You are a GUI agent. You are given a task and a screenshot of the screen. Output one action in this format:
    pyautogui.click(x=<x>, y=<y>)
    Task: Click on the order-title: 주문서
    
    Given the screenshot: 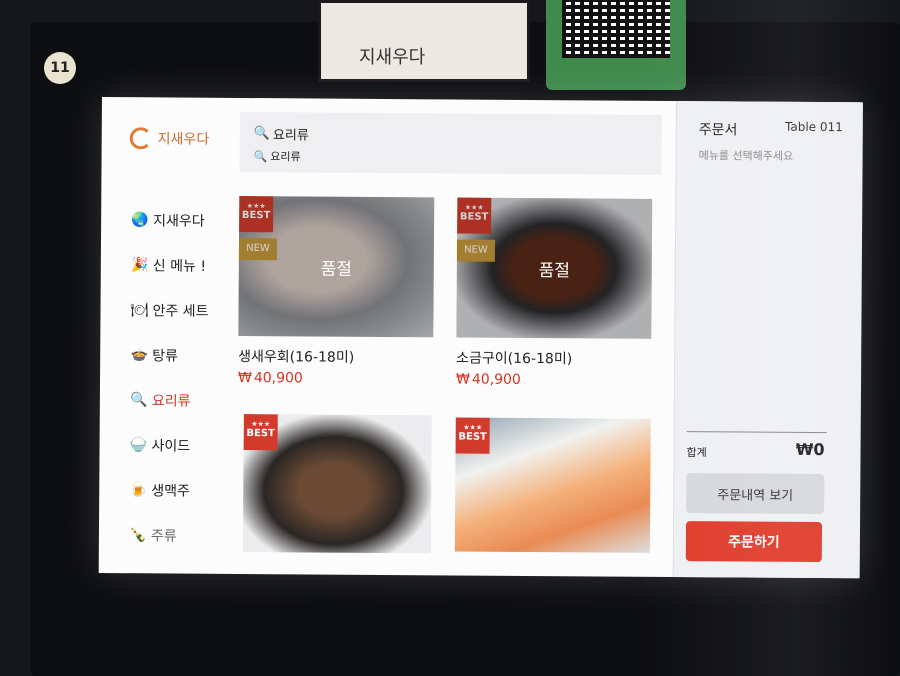 What is the action you would take?
    pyautogui.click(x=718, y=130)
    